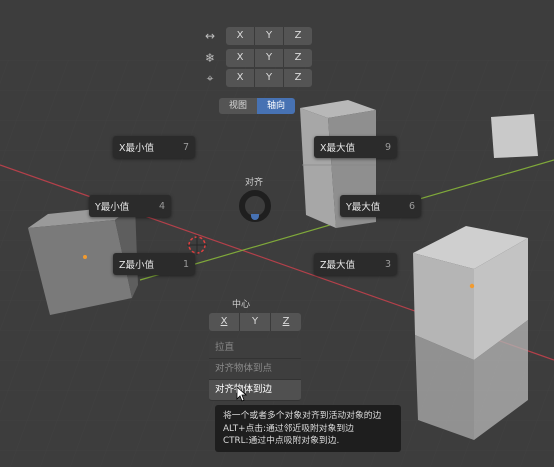  I want to click on pie-center-ring, so click(255, 206).